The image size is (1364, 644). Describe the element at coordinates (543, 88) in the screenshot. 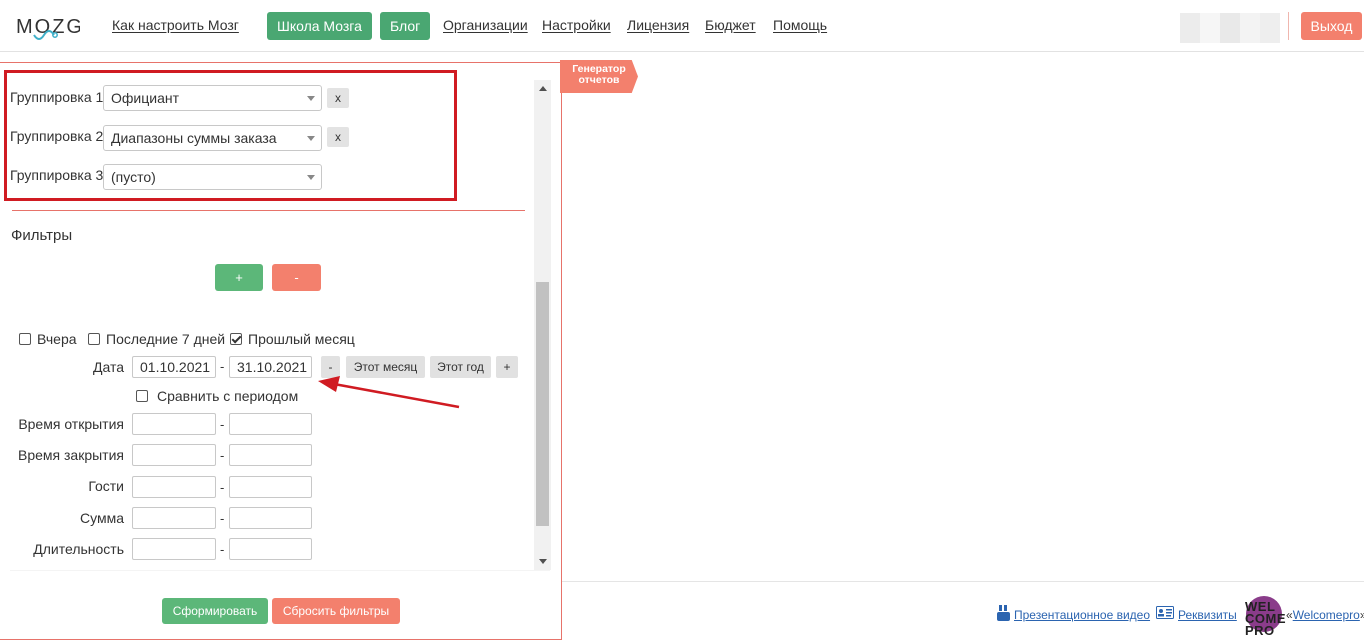

I see `scroll-up-icon` at that location.